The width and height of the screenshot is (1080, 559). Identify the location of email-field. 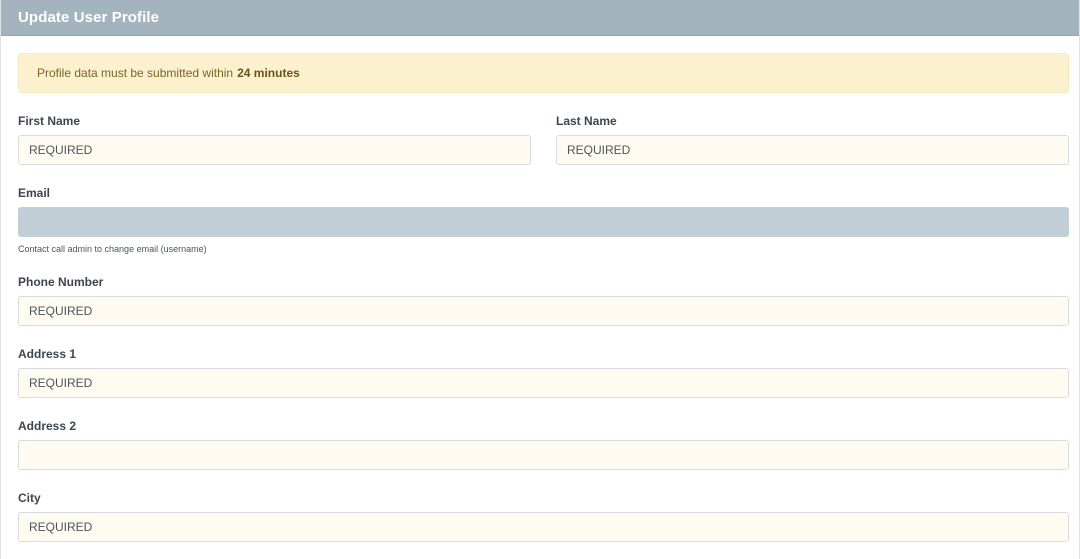
(543, 222).